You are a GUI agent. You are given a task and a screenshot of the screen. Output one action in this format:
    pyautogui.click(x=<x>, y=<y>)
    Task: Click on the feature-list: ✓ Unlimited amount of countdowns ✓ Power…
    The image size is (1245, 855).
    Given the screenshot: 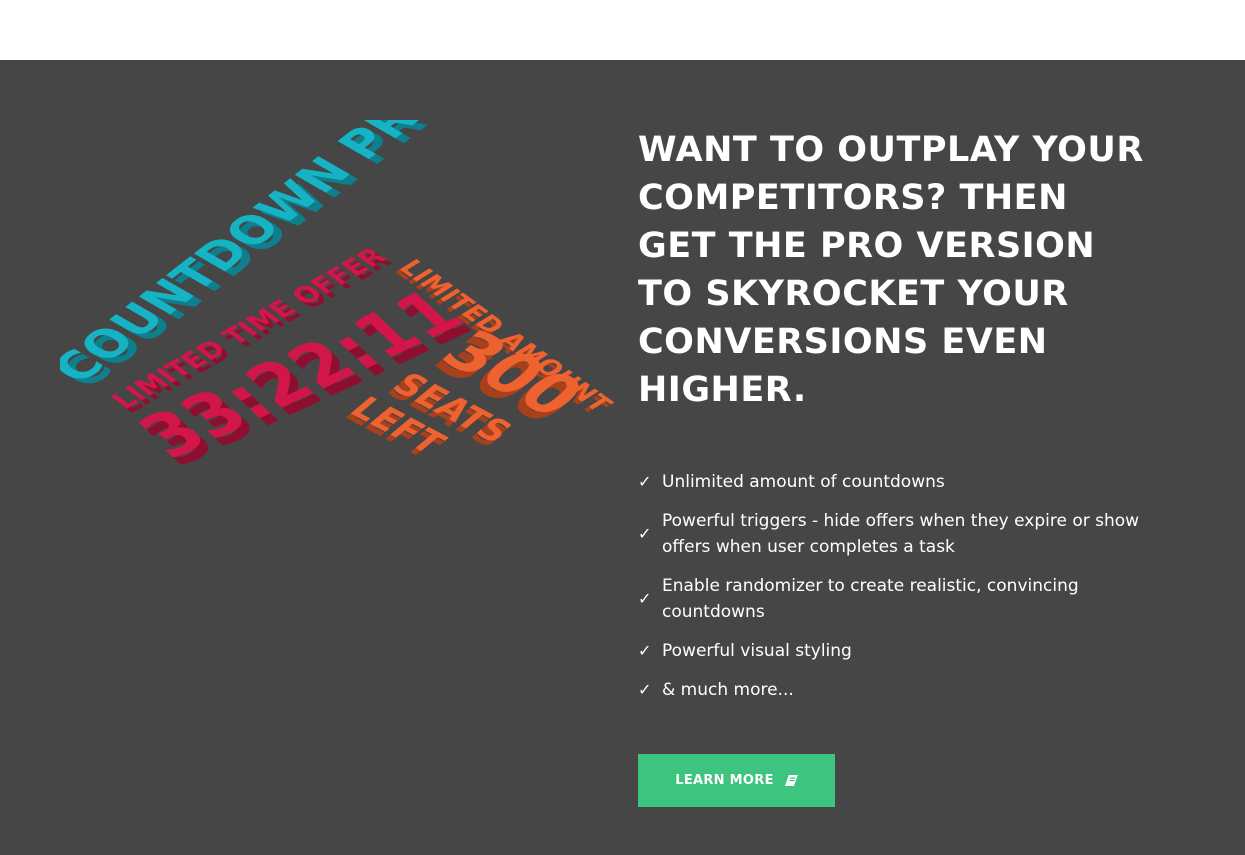 What is the action you would take?
    pyautogui.click(x=898, y=592)
    